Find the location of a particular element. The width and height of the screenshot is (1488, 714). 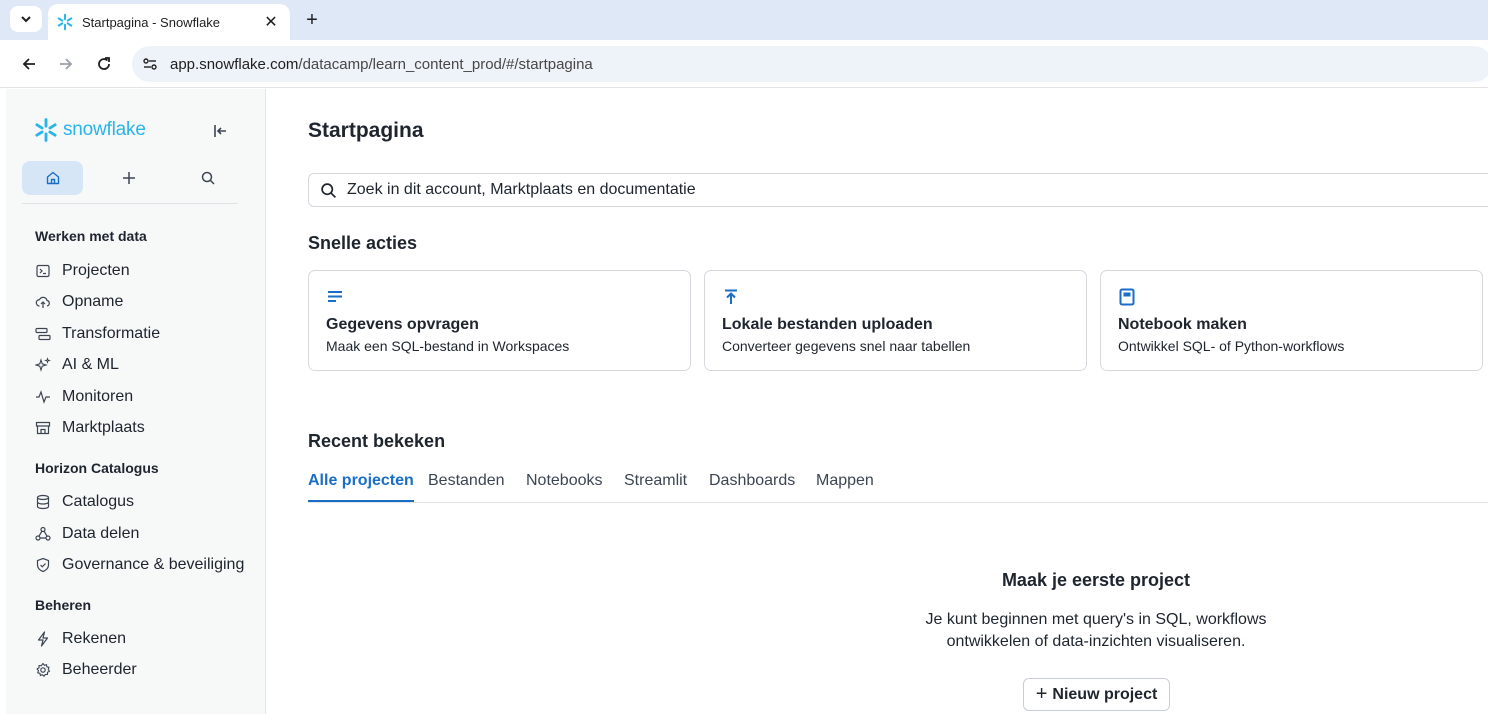

sidebar-item-label: Rekenen is located at coordinates (94, 638).